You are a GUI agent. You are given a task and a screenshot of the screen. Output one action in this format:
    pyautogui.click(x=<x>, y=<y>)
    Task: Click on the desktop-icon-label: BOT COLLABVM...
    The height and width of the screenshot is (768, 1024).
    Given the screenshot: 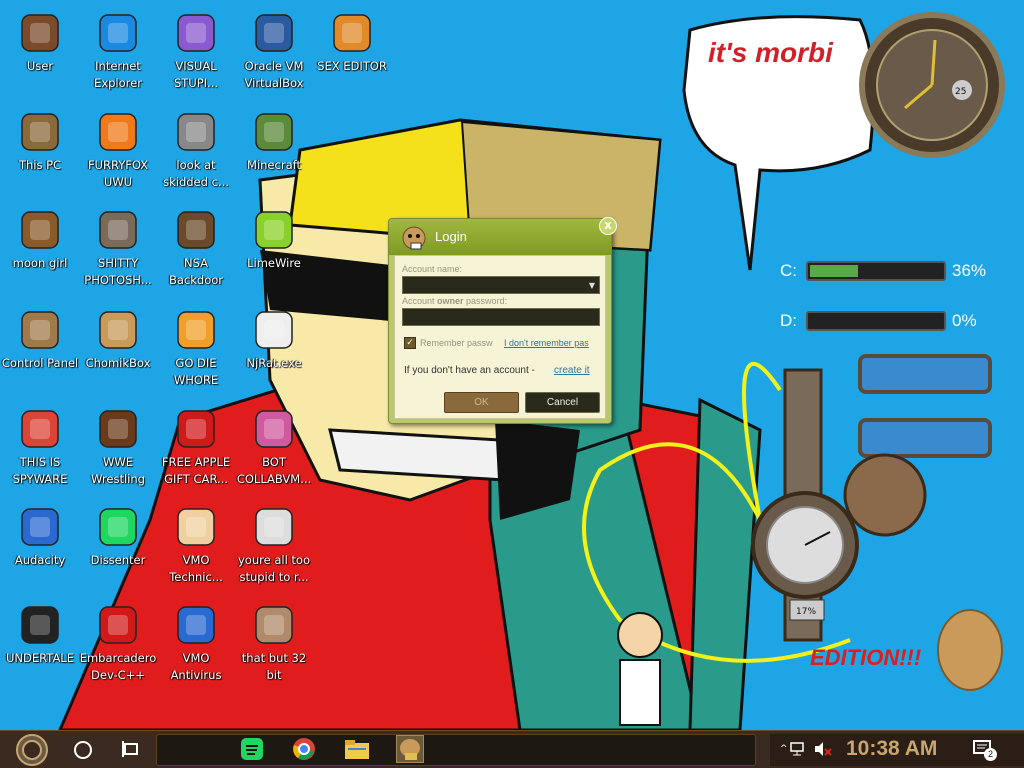 What is the action you would take?
    pyautogui.click(x=274, y=470)
    